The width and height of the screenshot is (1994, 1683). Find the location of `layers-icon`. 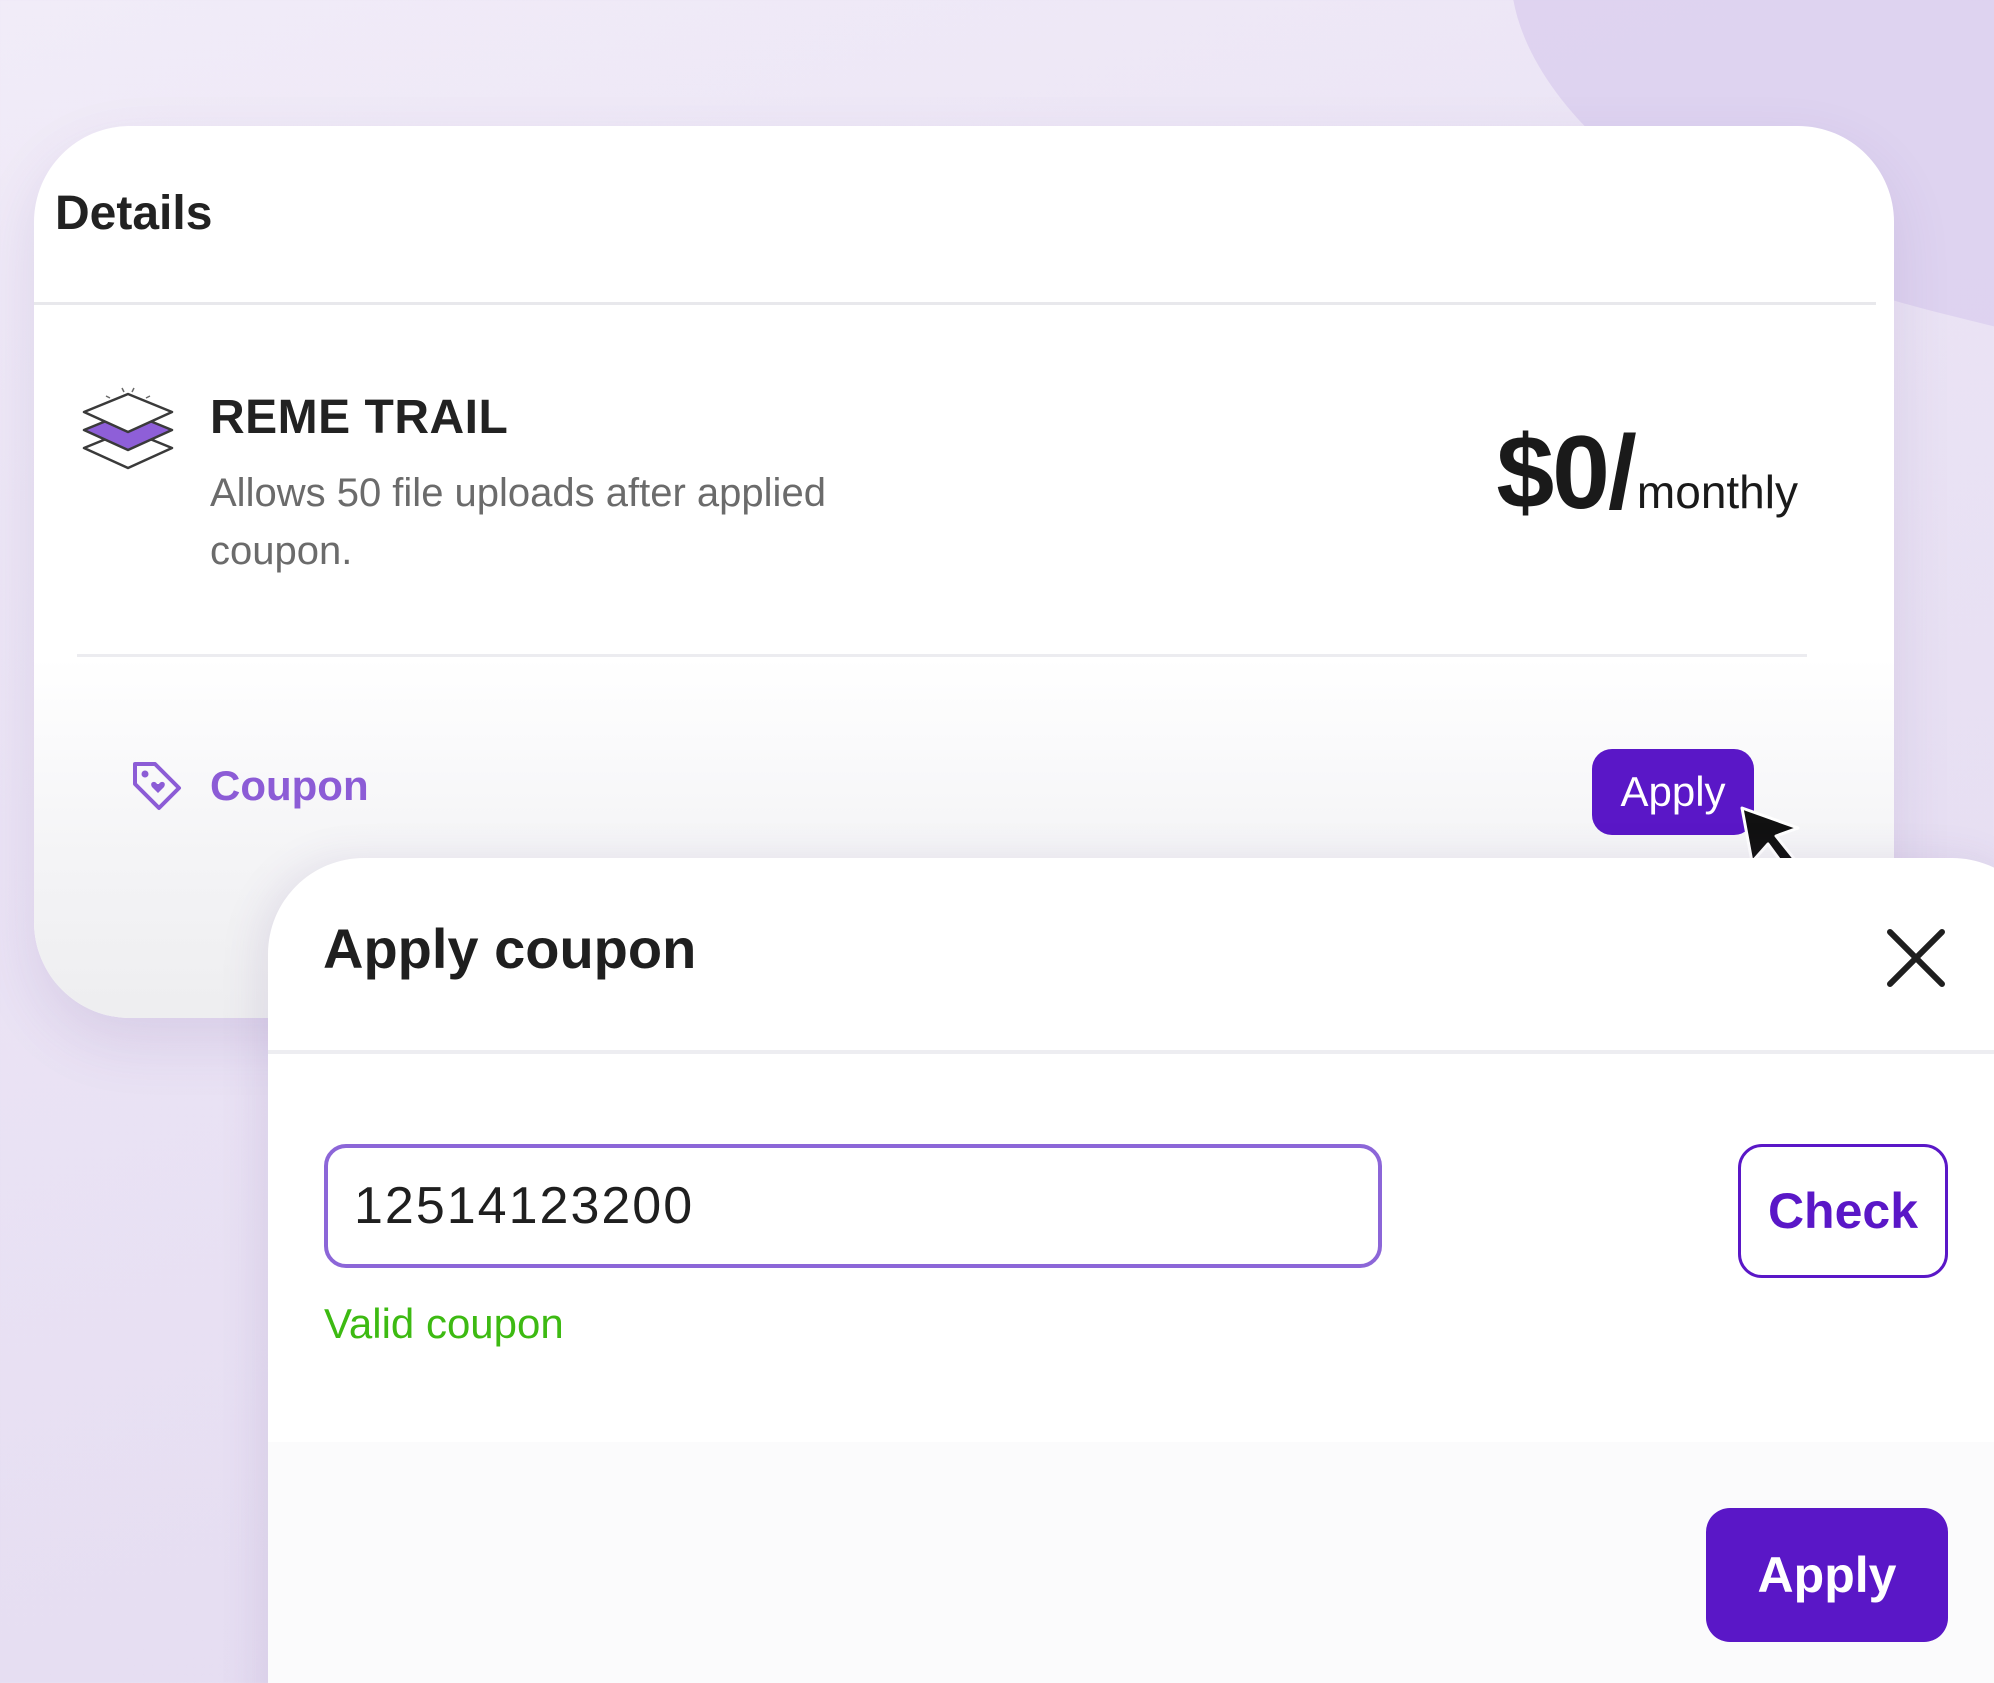

layers-icon is located at coordinates (128, 428).